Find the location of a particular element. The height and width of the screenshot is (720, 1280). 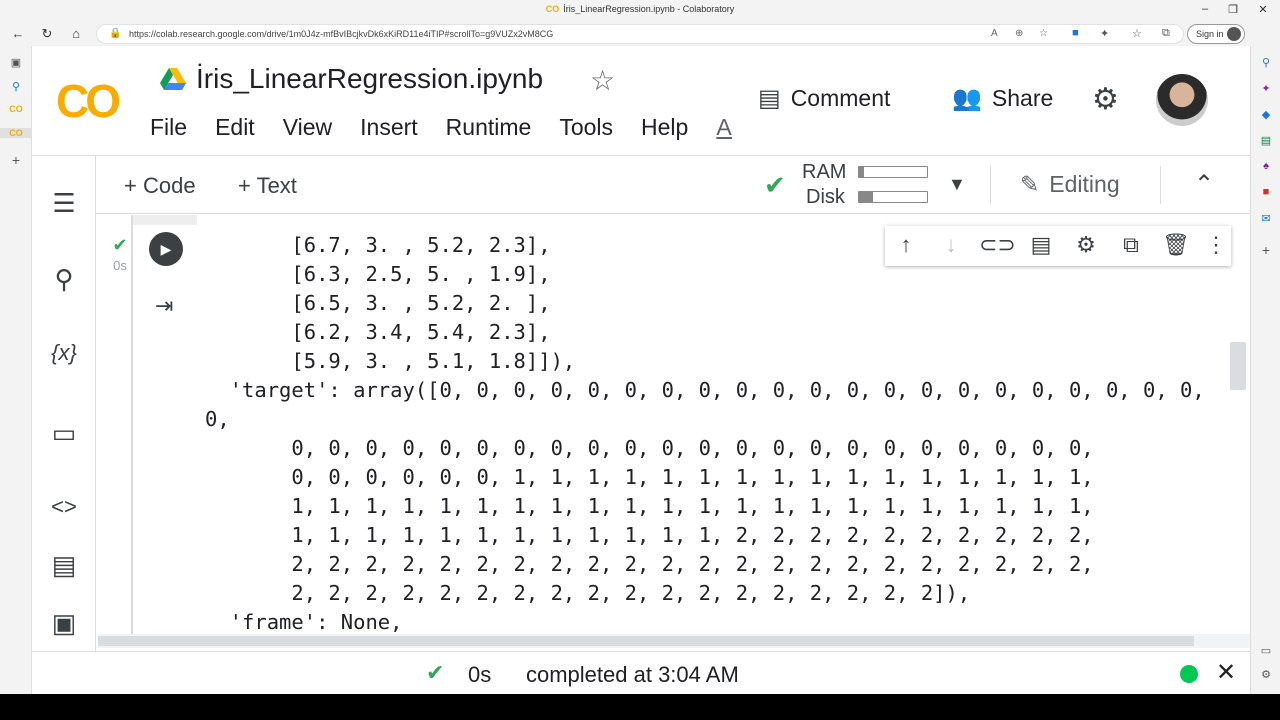

colab-logo: CO is located at coordinates (88, 101).